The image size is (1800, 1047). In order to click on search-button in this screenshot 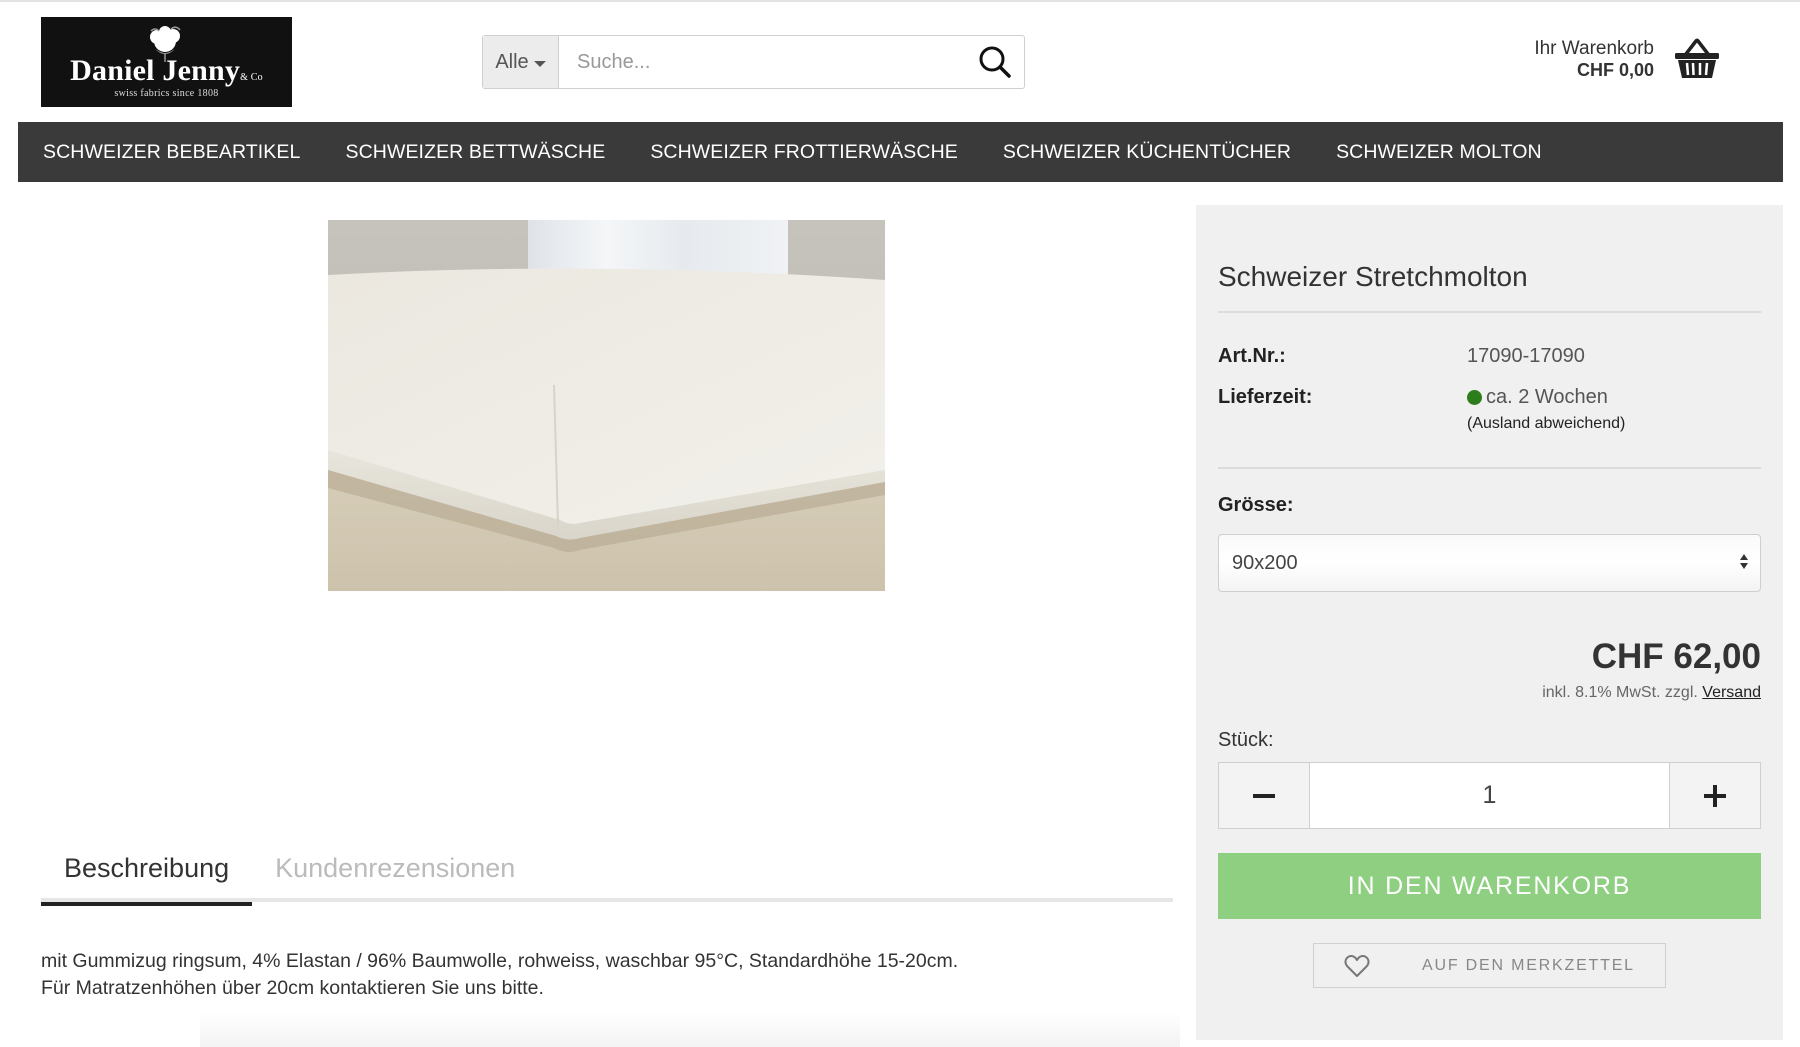, I will do `click(995, 62)`.